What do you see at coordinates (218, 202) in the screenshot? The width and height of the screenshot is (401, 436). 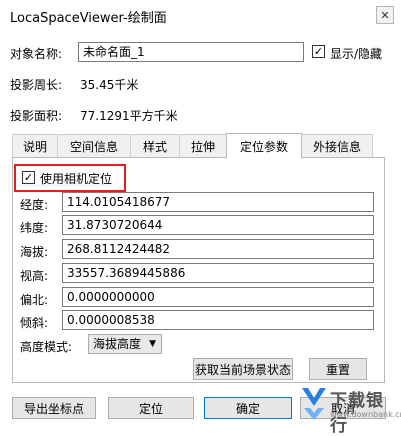 I see `longitude-input: 114.0105418677` at bounding box center [218, 202].